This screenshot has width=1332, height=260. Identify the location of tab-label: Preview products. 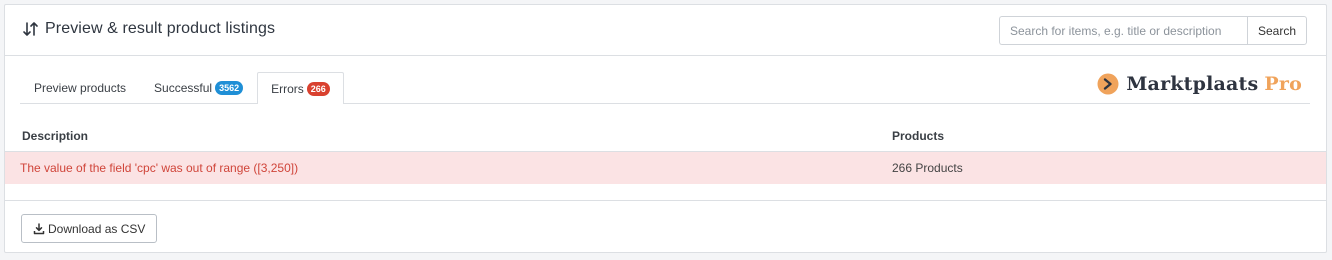
(80, 88).